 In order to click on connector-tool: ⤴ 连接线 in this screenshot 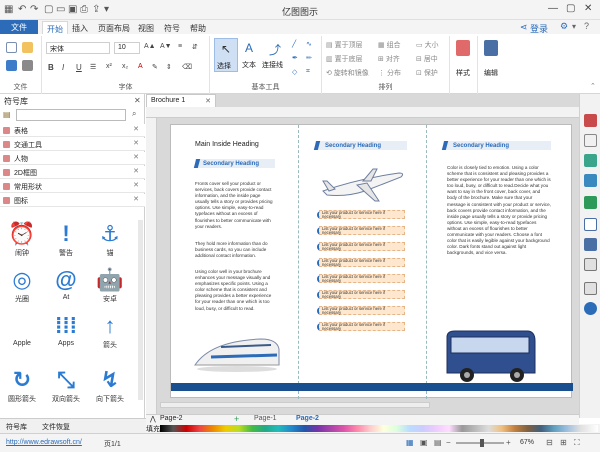, I will do `click(275, 55)`.